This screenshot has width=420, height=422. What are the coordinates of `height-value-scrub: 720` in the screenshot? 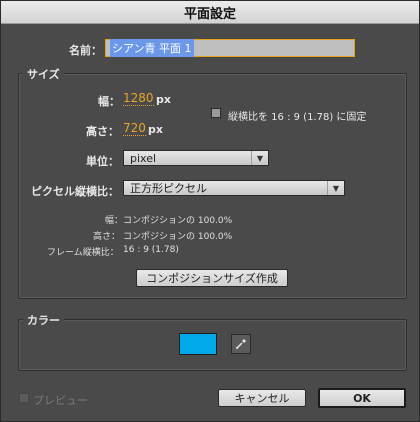 It's located at (134, 129).